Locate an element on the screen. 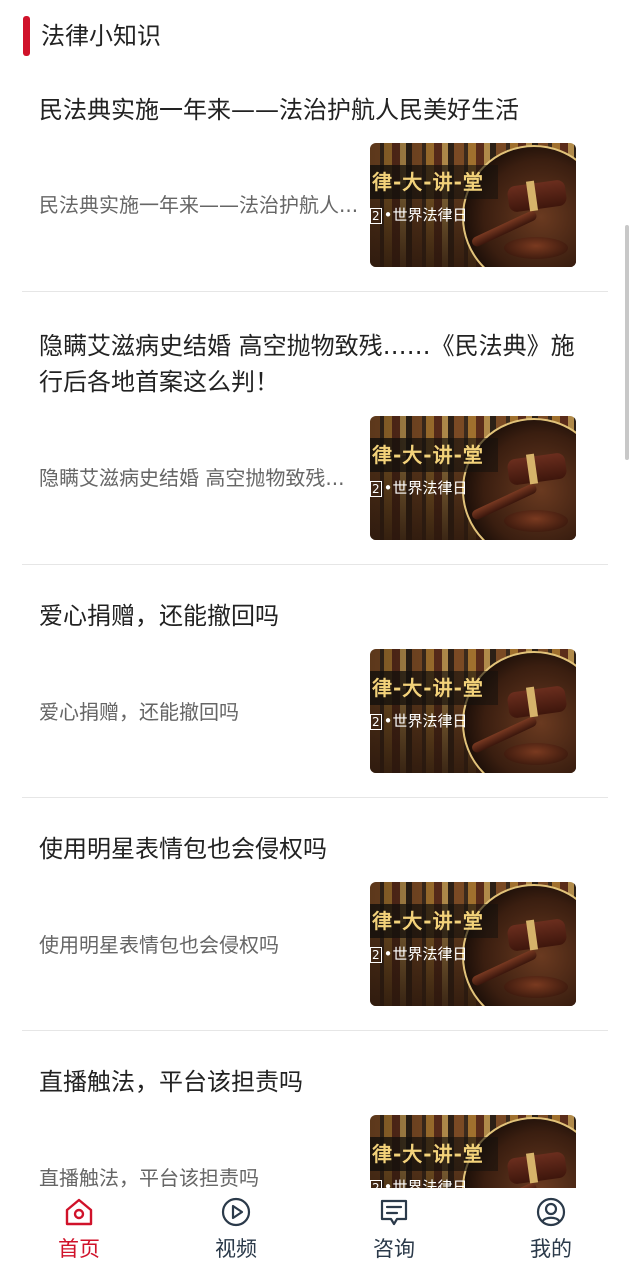  nav-label-consult: 咨询 is located at coordinates (394, 1249).